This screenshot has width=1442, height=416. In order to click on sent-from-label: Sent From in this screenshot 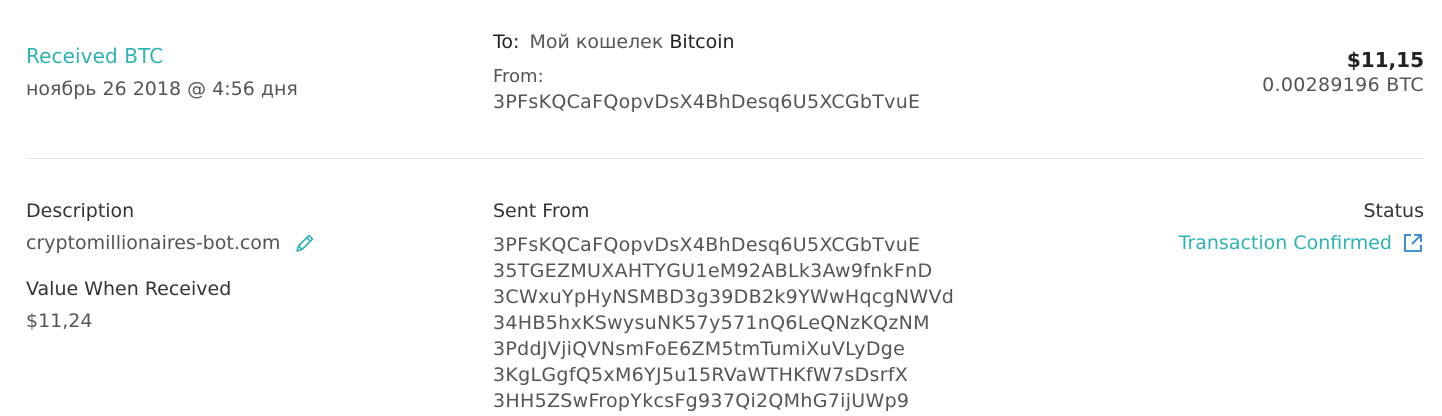, I will do `click(541, 211)`.